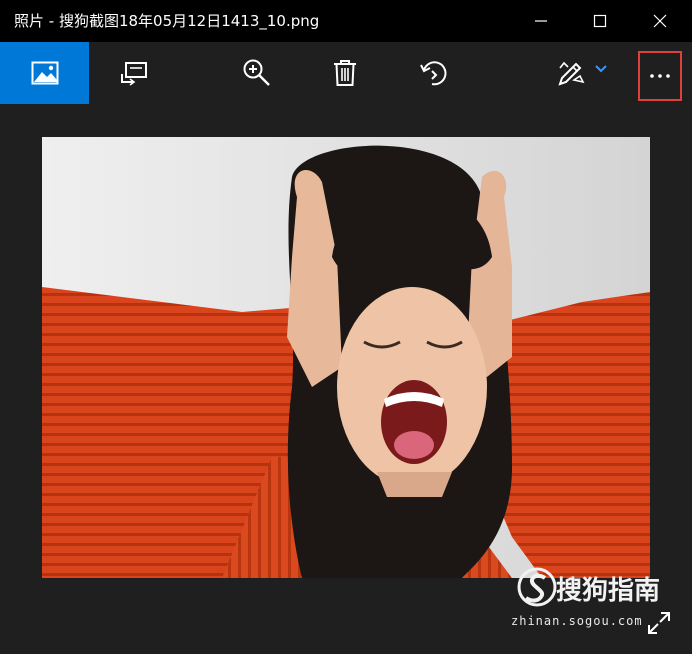 The image size is (692, 654). What do you see at coordinates (577, 621) in the screenshot?
I see `watermark-url: zhinan.sogou.com` at bounding box center [577, 621].